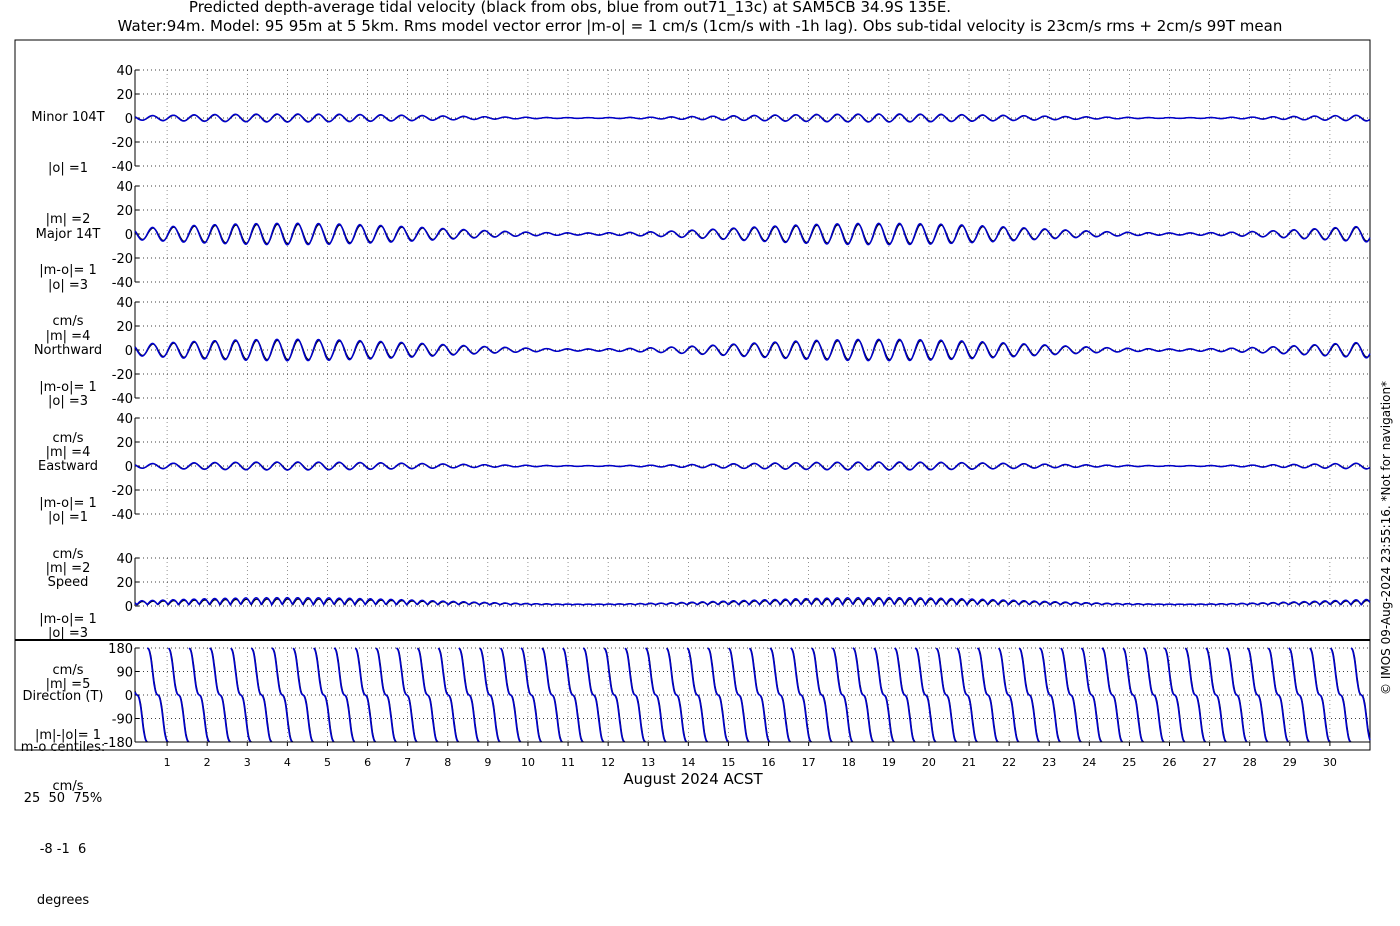 The image size is (1400, 926). Describe the element at coordinates (752, 350) in the screenshot. I see `series-line-north-model` at that location.